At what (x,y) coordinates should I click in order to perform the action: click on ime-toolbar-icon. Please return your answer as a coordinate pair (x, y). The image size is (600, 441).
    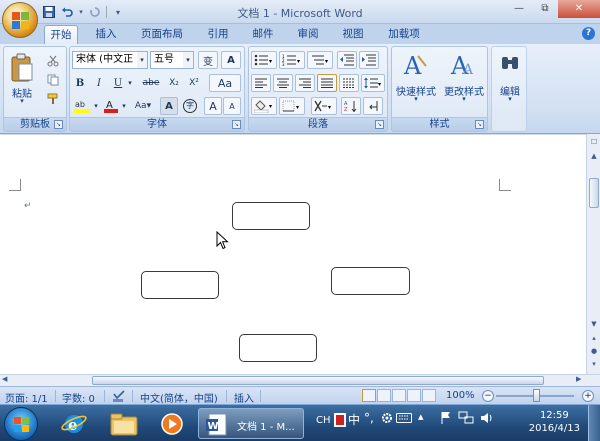
    Looking at the image, I should click on (340, 421).